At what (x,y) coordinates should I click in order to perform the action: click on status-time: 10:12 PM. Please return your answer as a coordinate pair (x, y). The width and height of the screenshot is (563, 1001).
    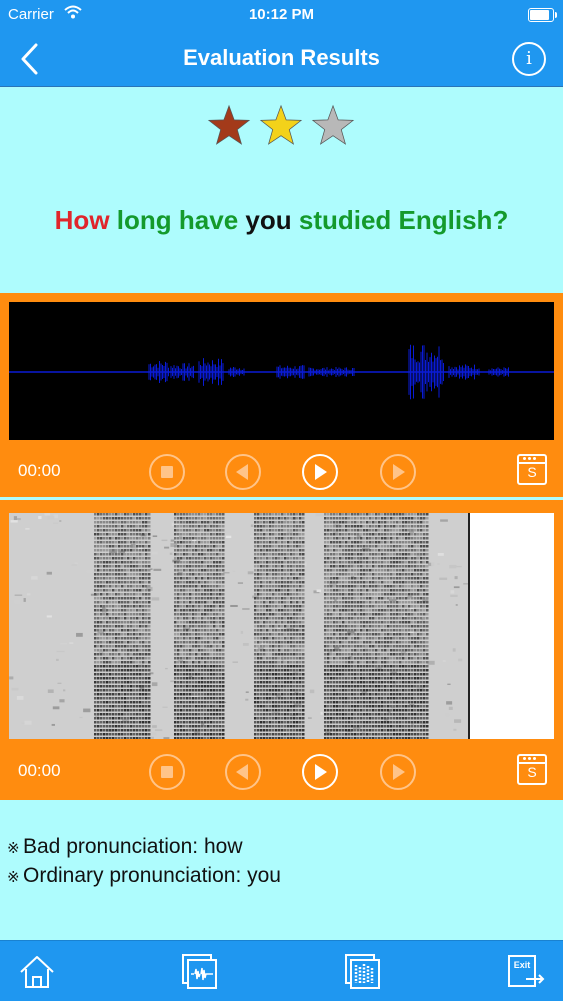
    Looking at the image, I should click on (281, 14).